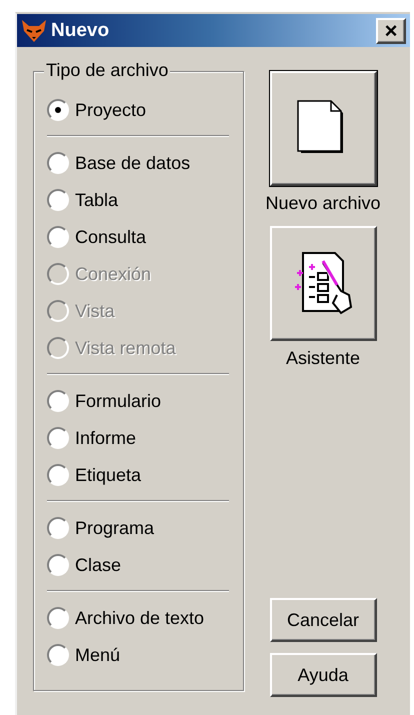  What do you see at coordinates (98, 565) in the screenshot?
I see `radio-label: Clase` at bounding box center [98, 565].